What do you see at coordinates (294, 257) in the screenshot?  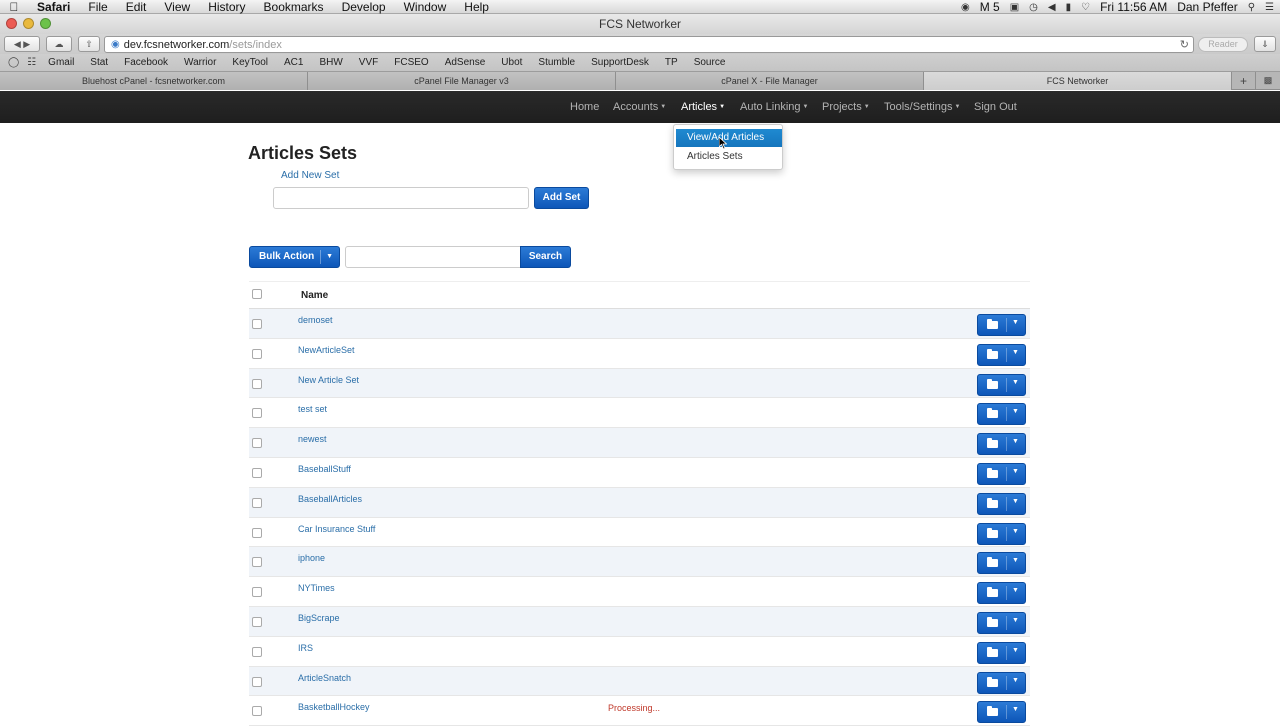 I see `bulk-action-button: Bulk Action ▼` at bounding box center [294, 257].